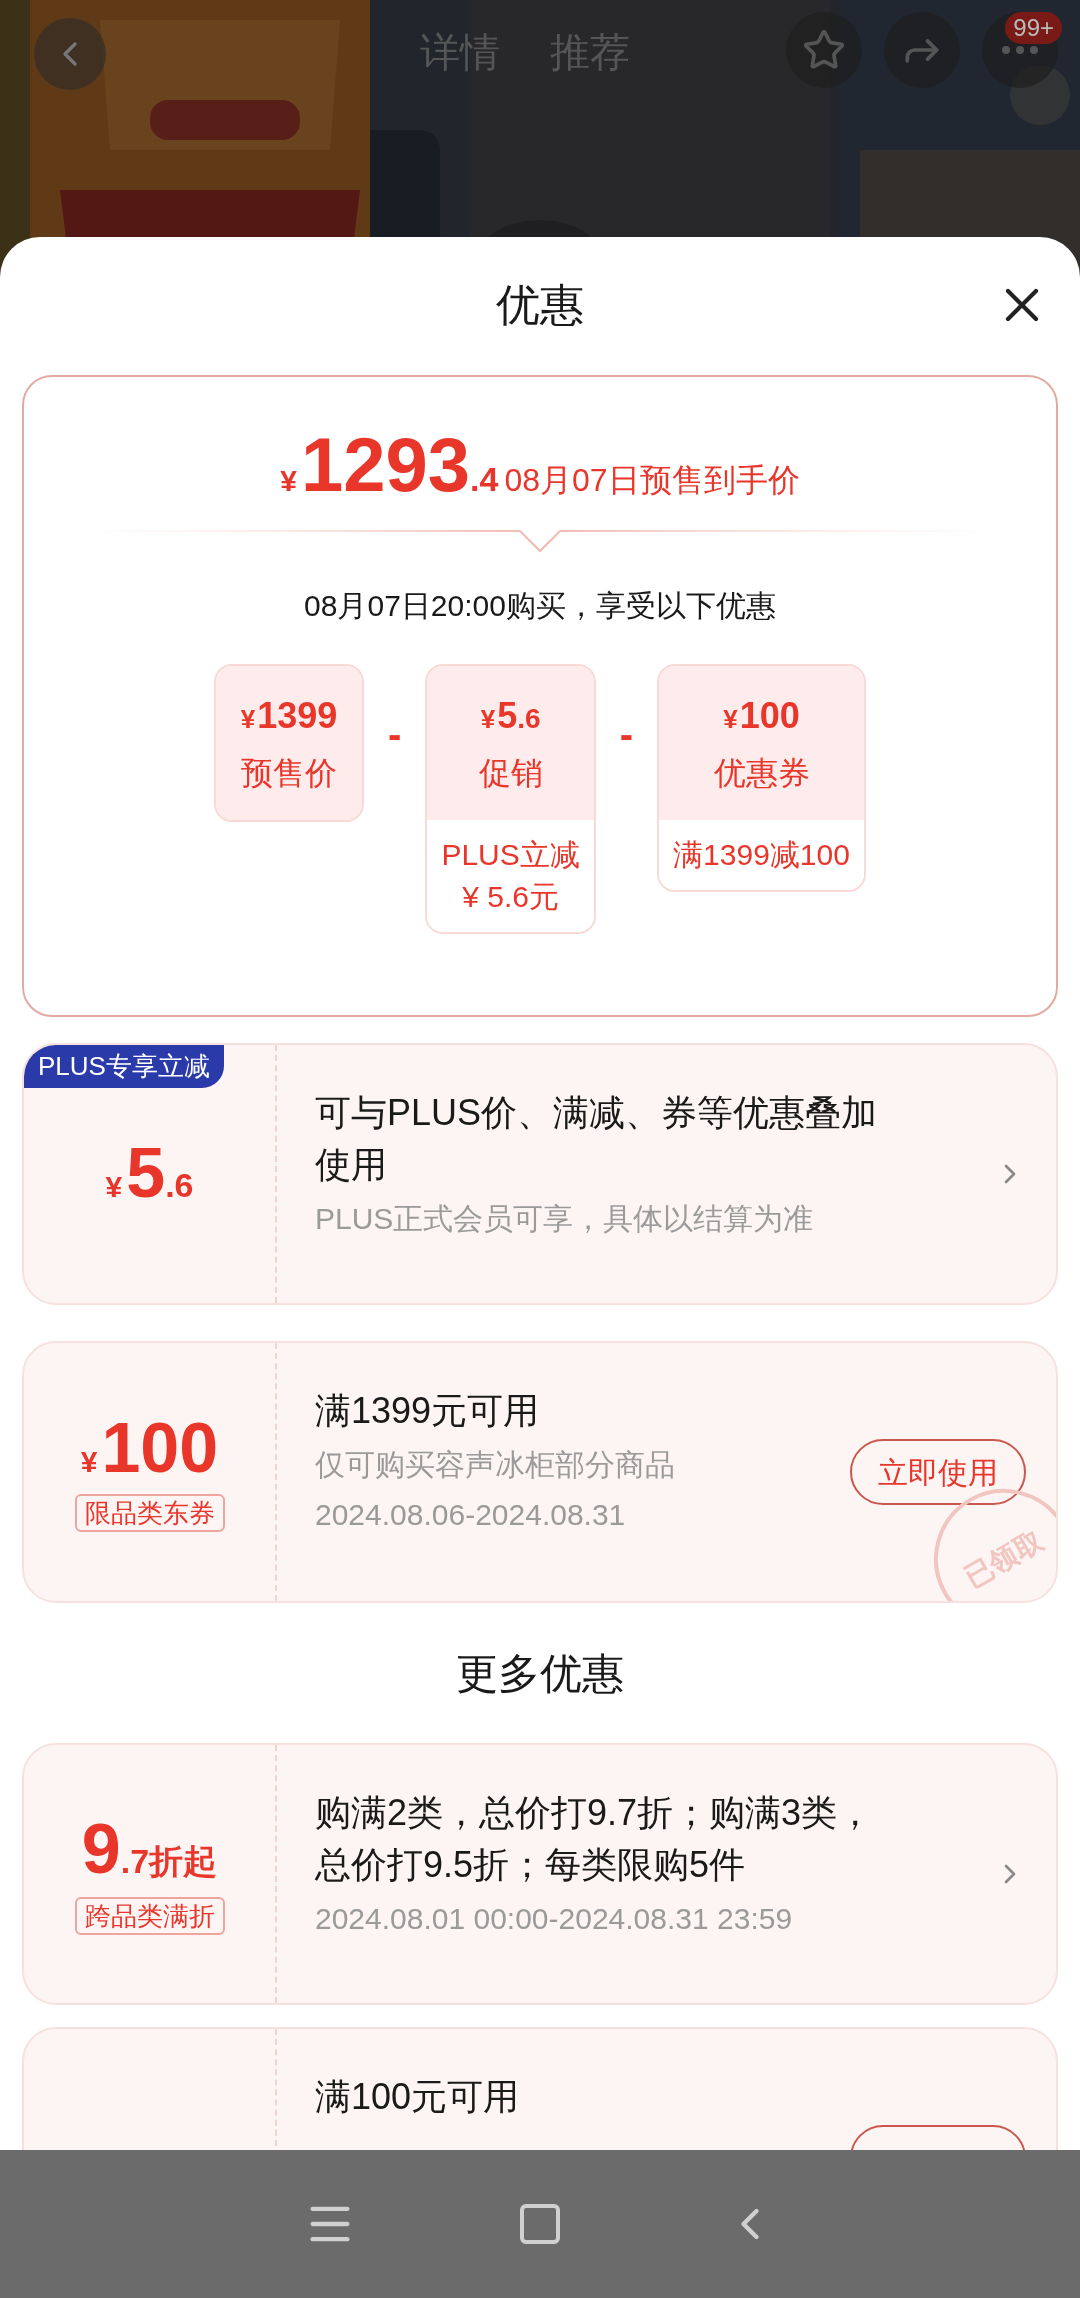  Describe the element at coordinates (428, 1411) in the screenshot. I see `coupon-title: 满1399元可用` at that location.